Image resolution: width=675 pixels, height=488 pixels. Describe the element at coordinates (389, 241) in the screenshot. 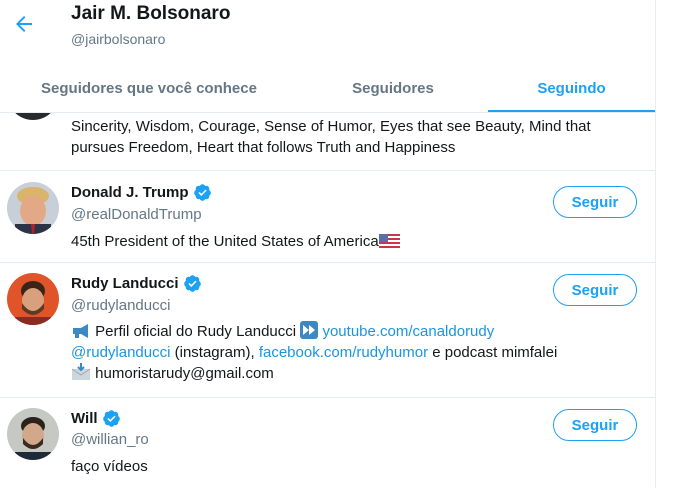

I see `us-flag-icon` at that location.